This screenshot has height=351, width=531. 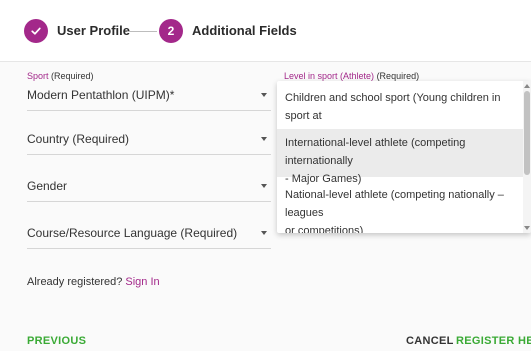 What do you see at coordinates (56, 341) in the screenshot?
I see `previous-button: PREVIOUS` at bounding box center [56, 341].